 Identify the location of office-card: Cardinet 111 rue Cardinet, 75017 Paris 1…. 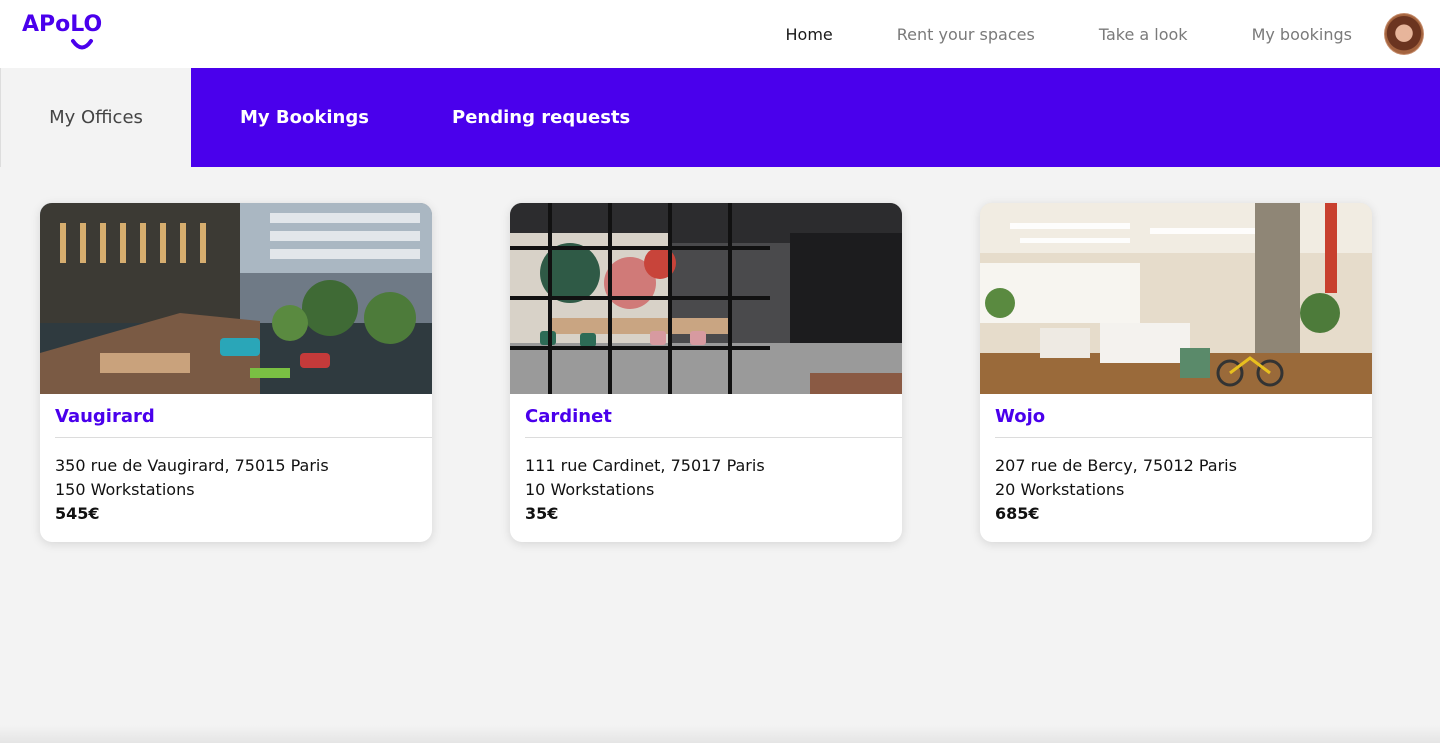
(706, 372).